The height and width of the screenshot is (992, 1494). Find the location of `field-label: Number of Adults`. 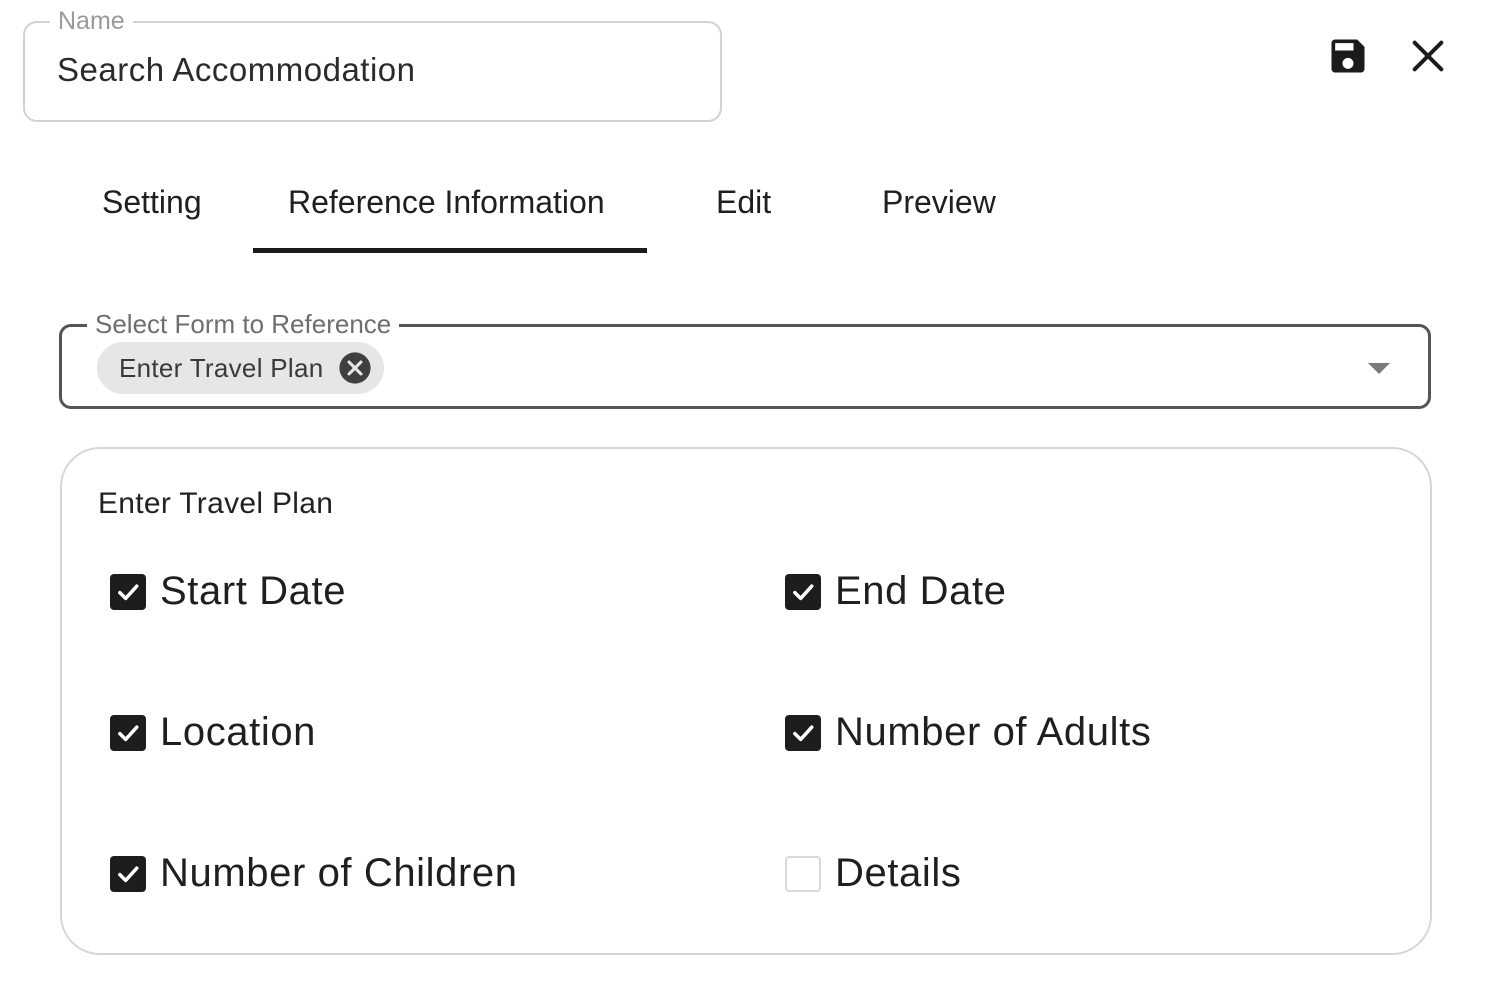

field-label: Number of Adults is located at coordinates (993, 732).